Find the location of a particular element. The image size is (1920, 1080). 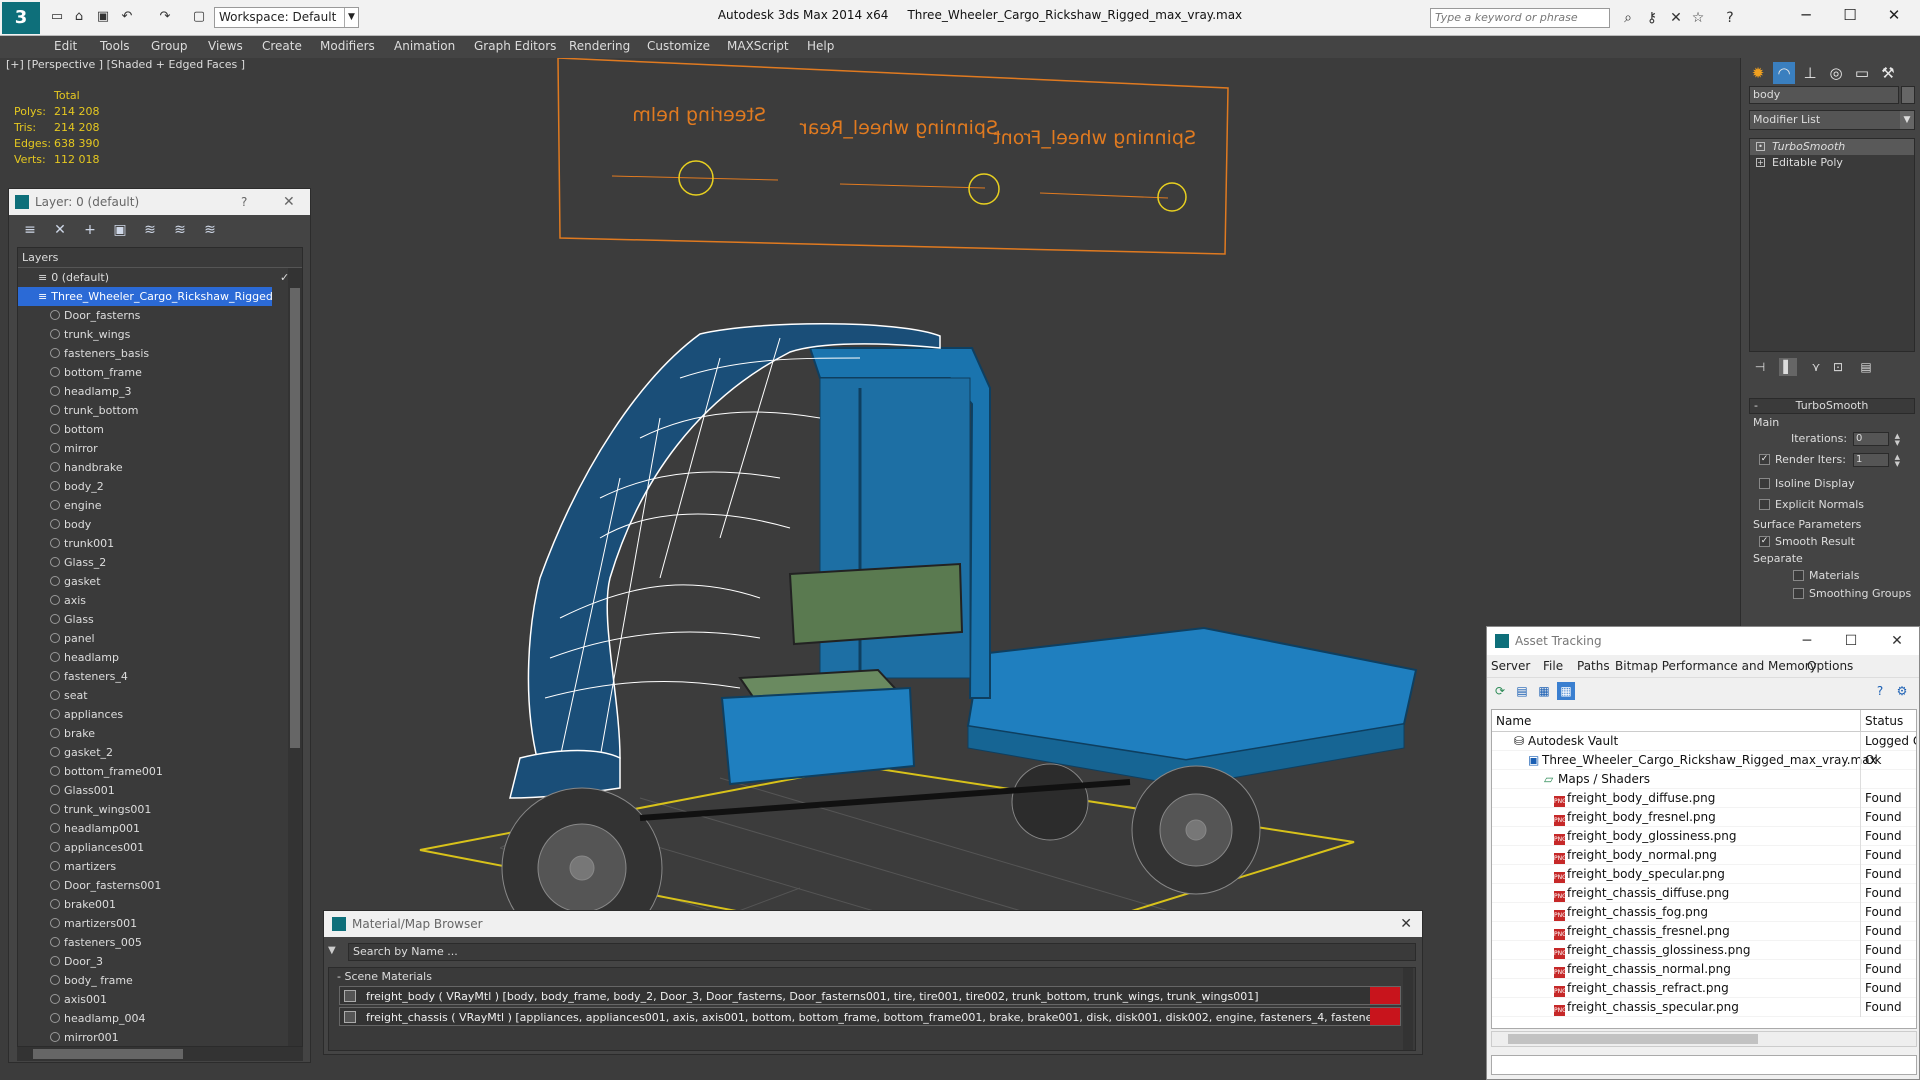

display-tab-icon: ▭ is located at coordinates (1862, 73).